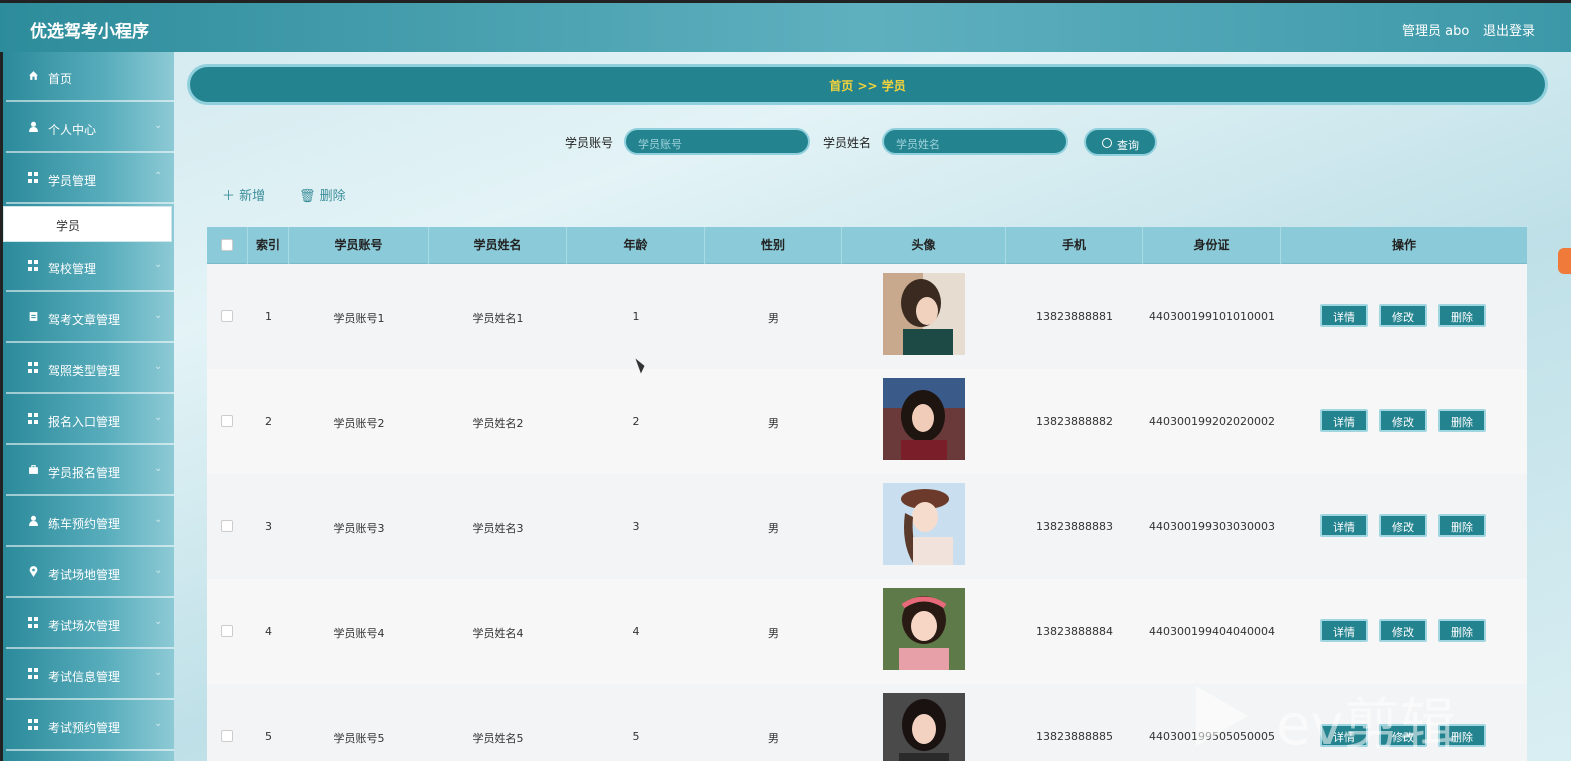 Image resolution: width=1571 pixels, height=761 pixels. I want to click on sidebar-item-exam-info: 考试信息管理 ⌄, so click(90, 675).